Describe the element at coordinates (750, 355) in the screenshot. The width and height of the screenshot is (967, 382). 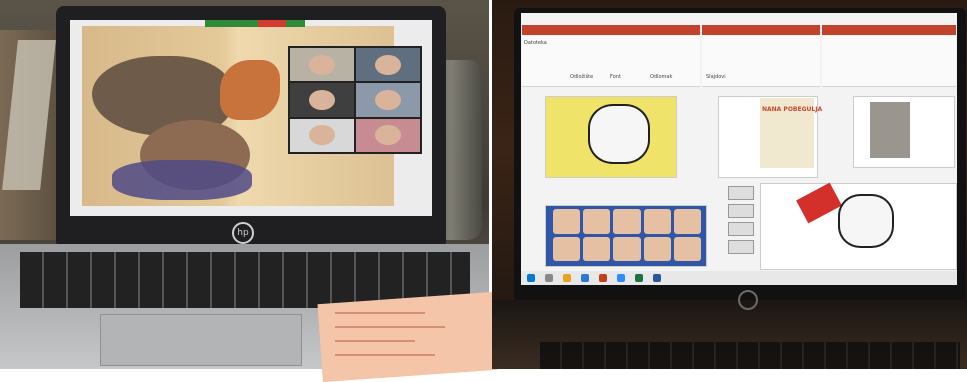
I see `keyboard-right` at that location.